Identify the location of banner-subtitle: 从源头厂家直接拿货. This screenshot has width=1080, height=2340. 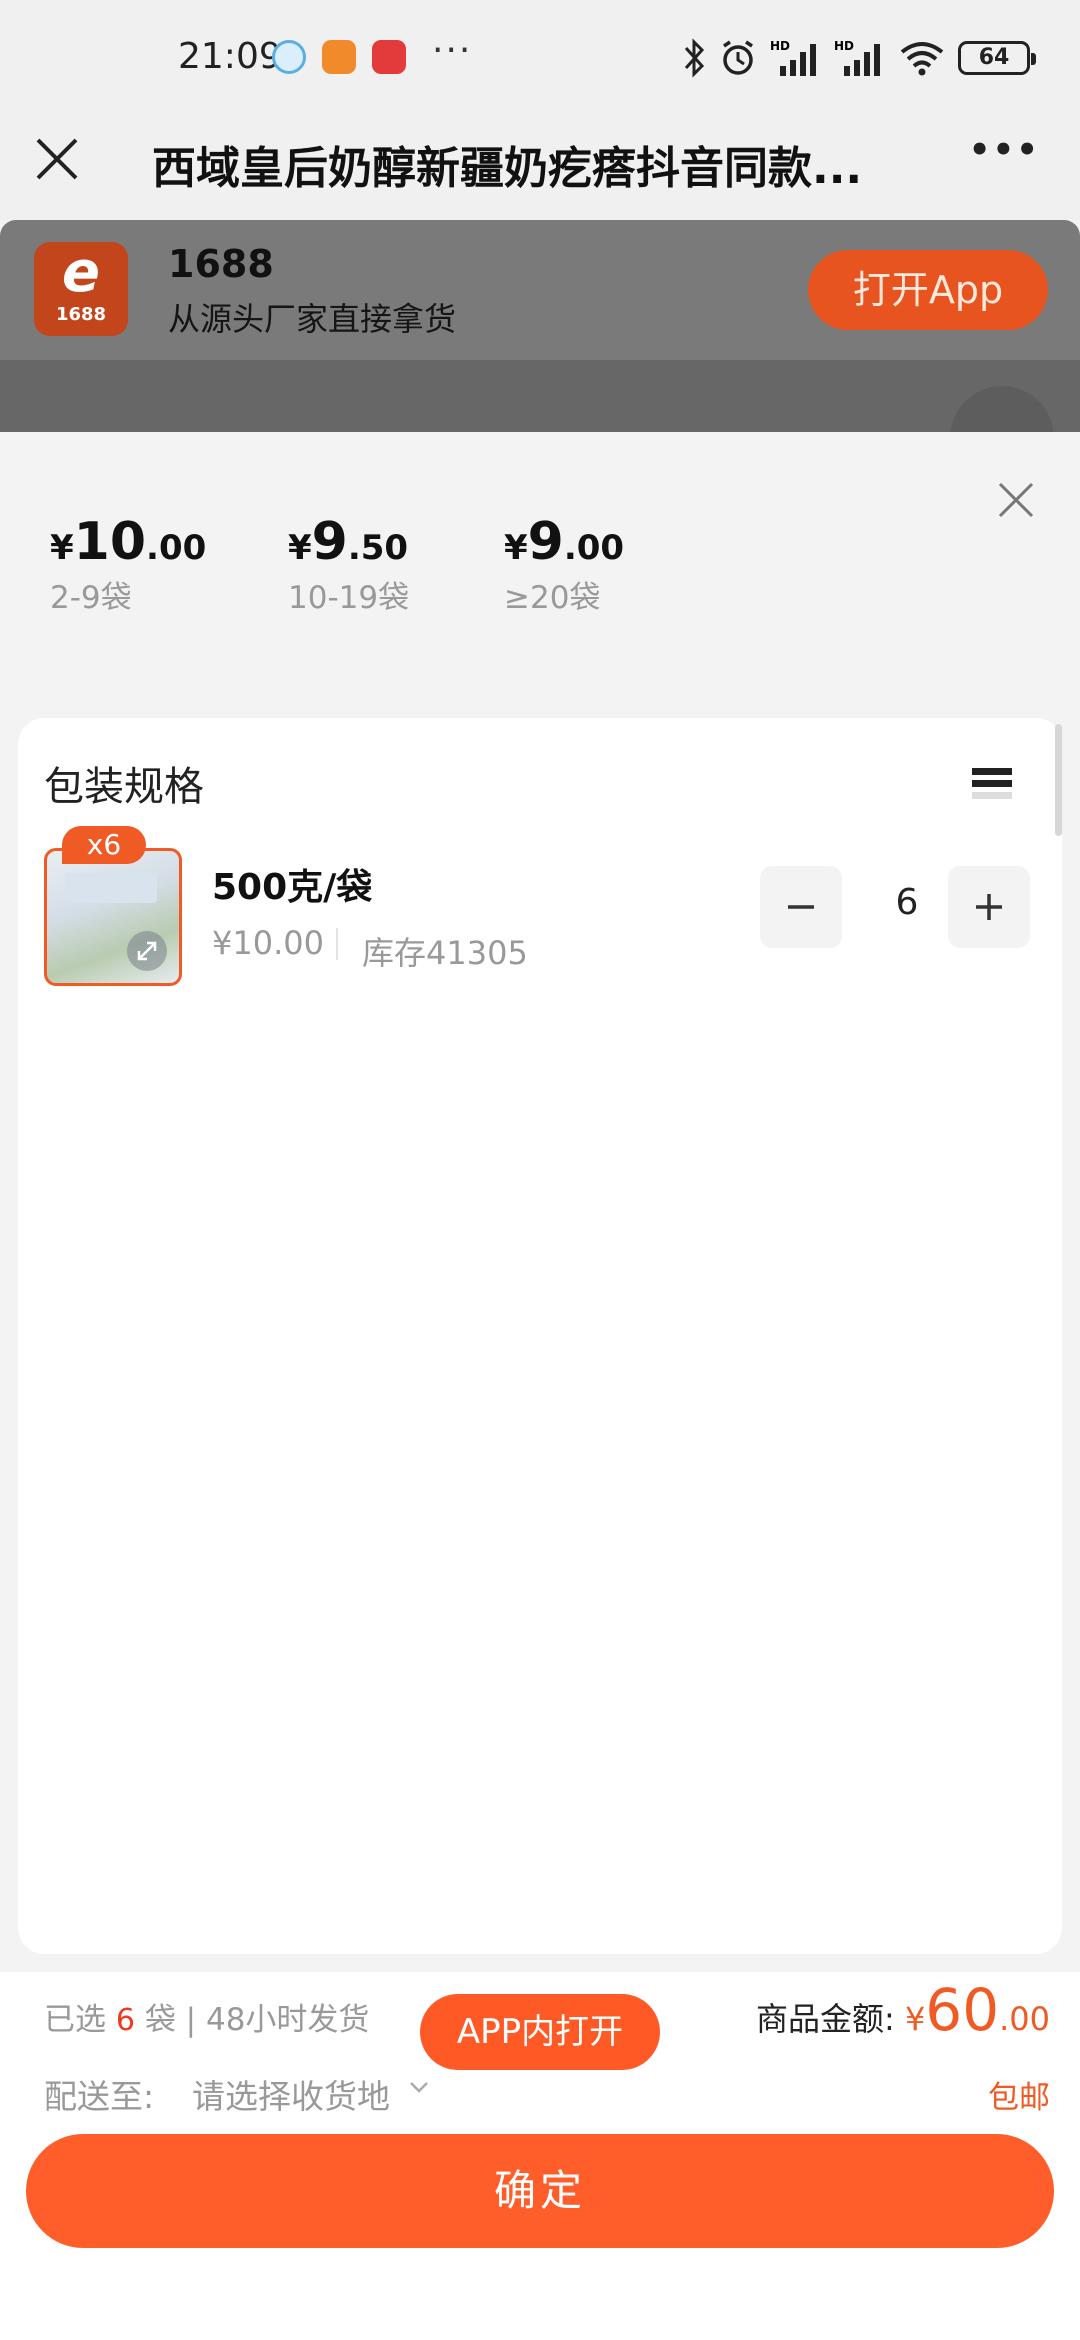
(312, 319).